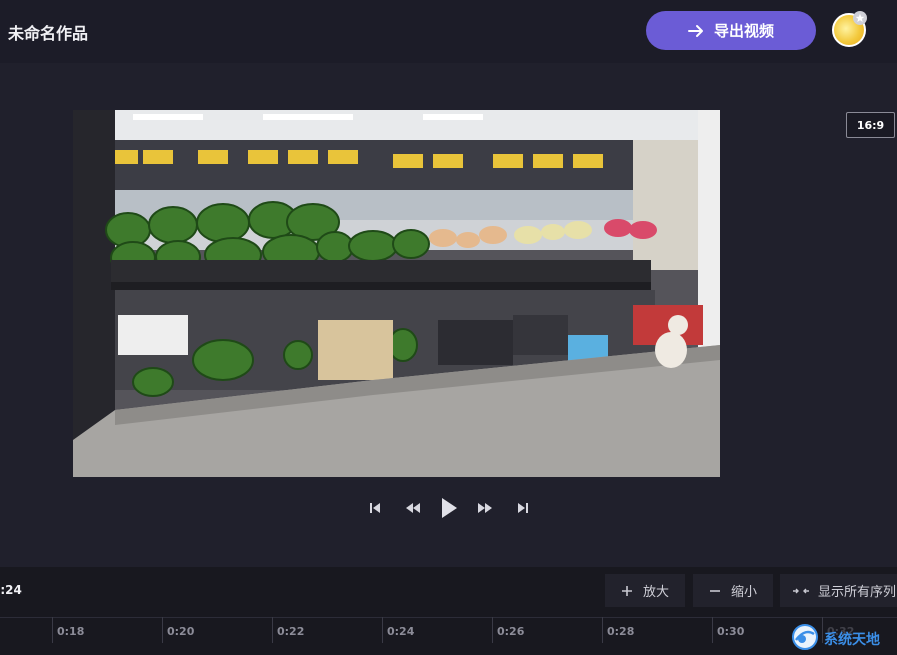 Image resolution: width=897 pixels, height=655 pixels. Describe the element at coordinates (695, 31) in the screenshot. I see `arrow-right-icon` at that location.